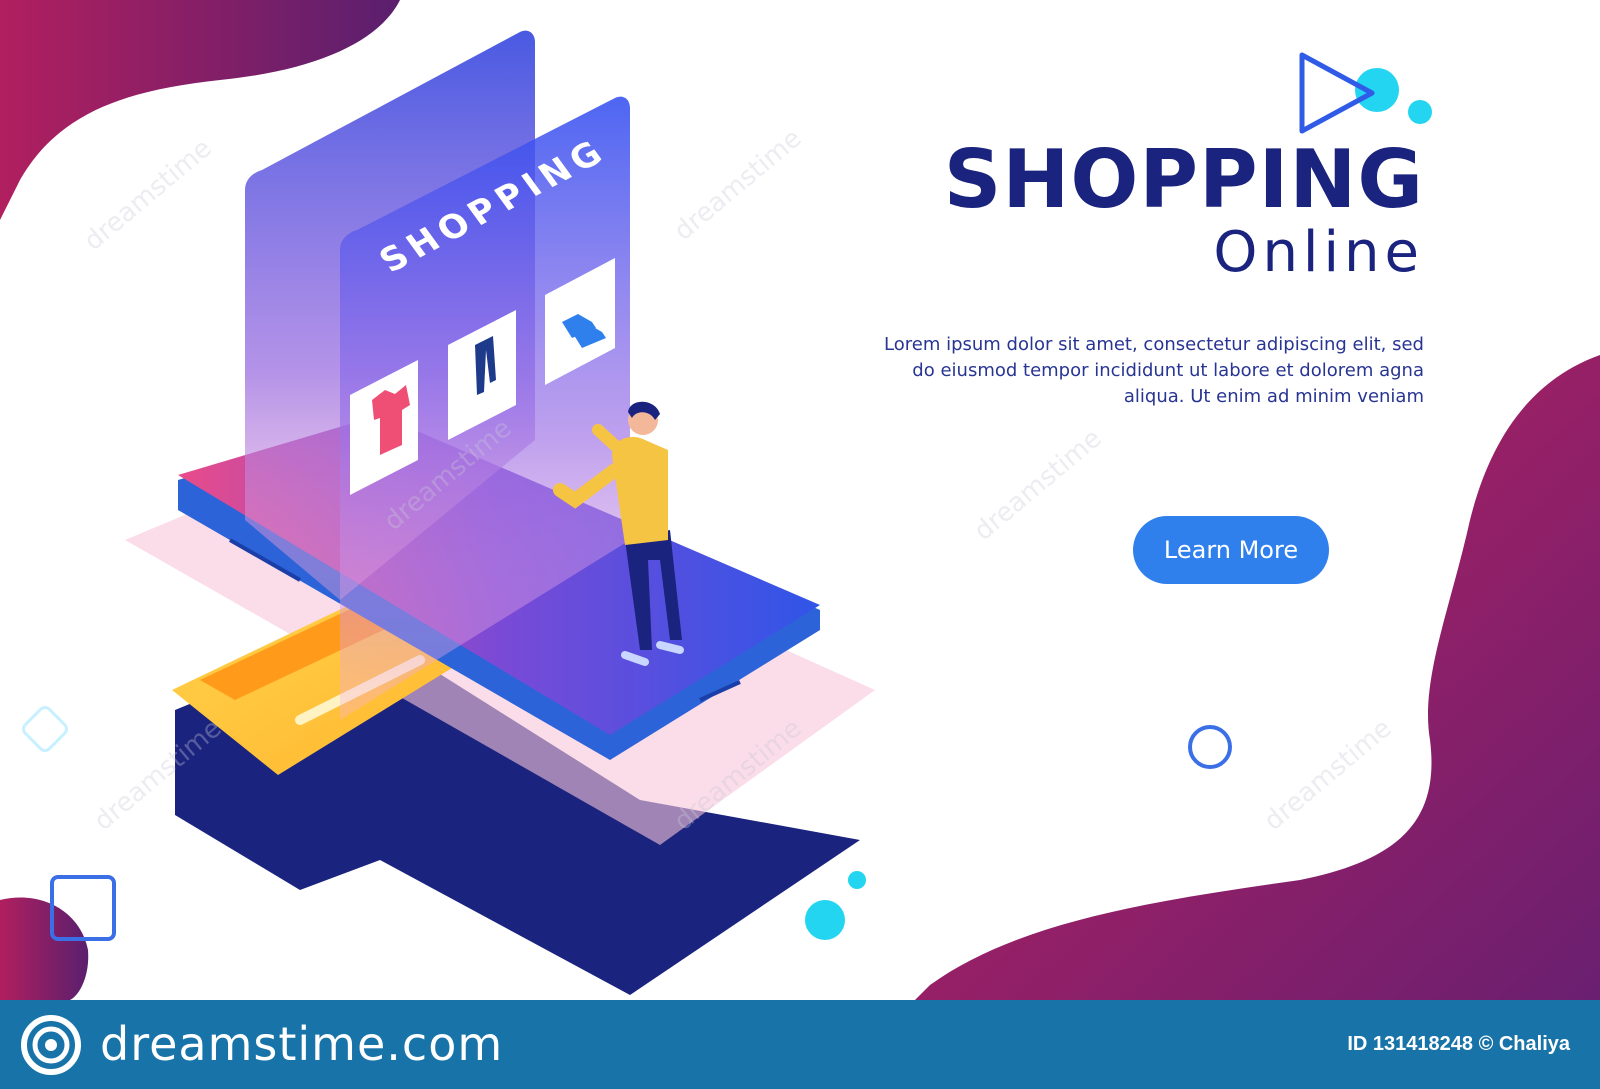 Image resolution: width=1600 pixels, height=1089 pixels. What do you see at coordinates (45, 729) in the screenshot?
I see `diamond-outline` at bounding box center [45, 729].